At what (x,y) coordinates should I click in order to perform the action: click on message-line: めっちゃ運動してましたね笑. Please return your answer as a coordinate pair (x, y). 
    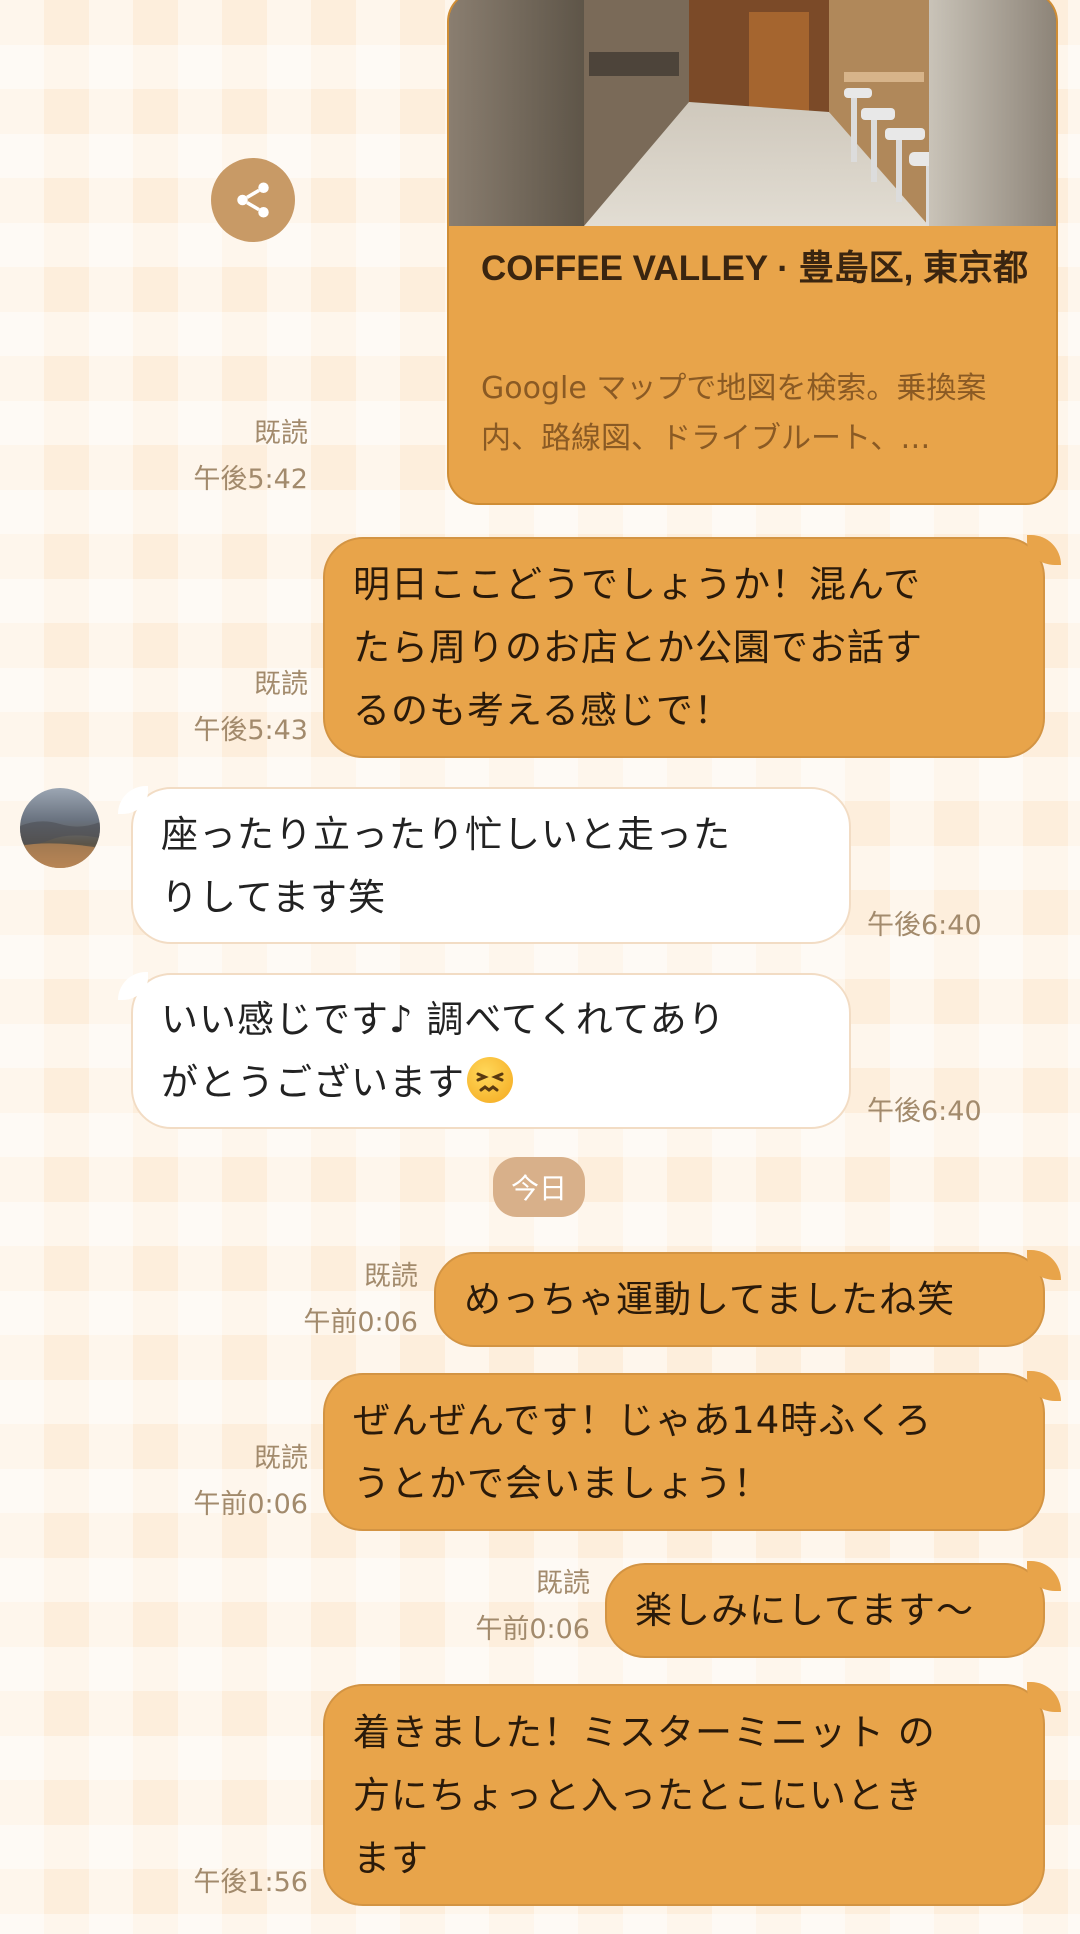
    Looking at the image, I should click on (710, 1299).